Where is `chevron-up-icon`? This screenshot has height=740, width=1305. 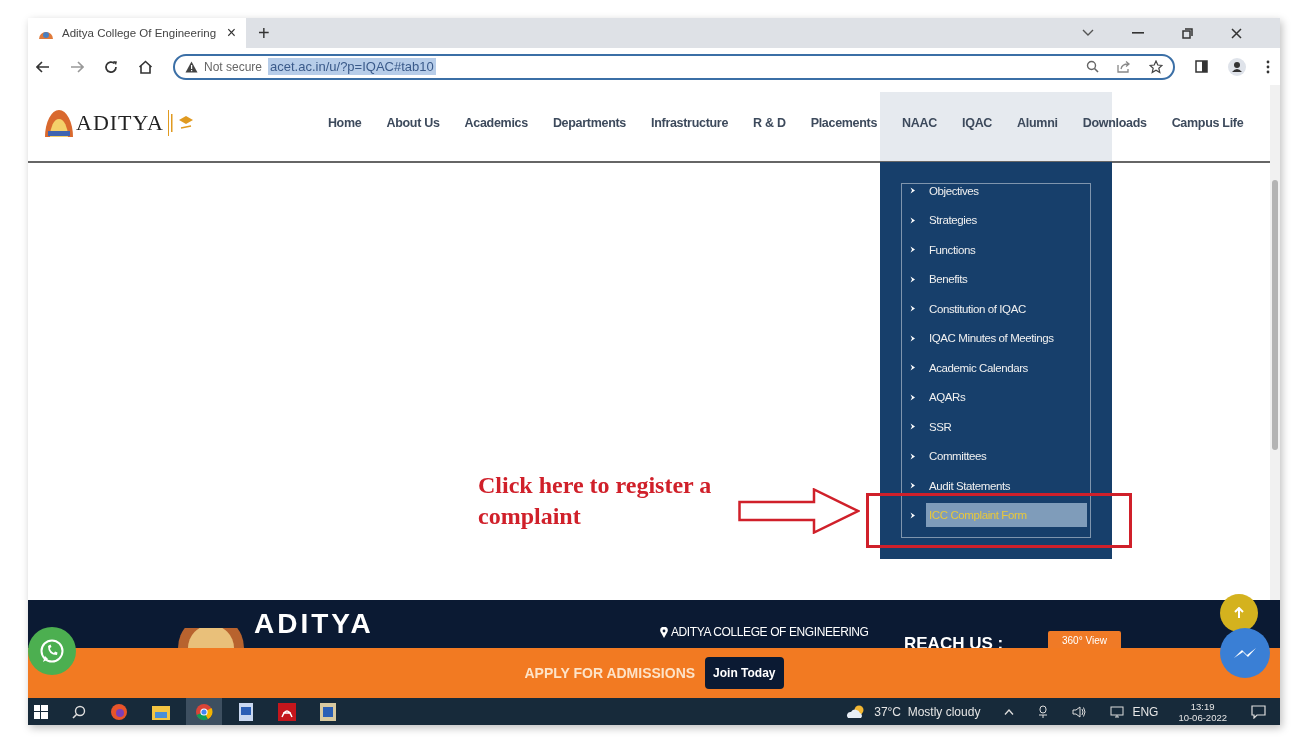 chevron-up-icon is located at coordinates (1009, 711).